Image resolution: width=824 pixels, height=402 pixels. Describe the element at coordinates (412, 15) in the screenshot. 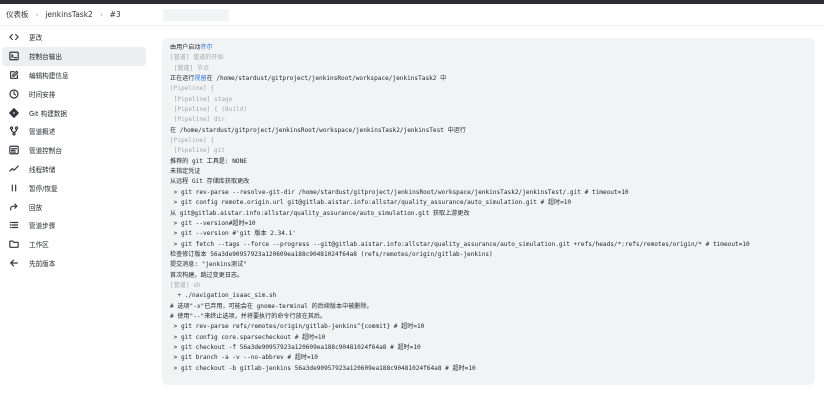

I see `breadcrumb: 仪表板 › jenkinsTask2 › #3` at that location.